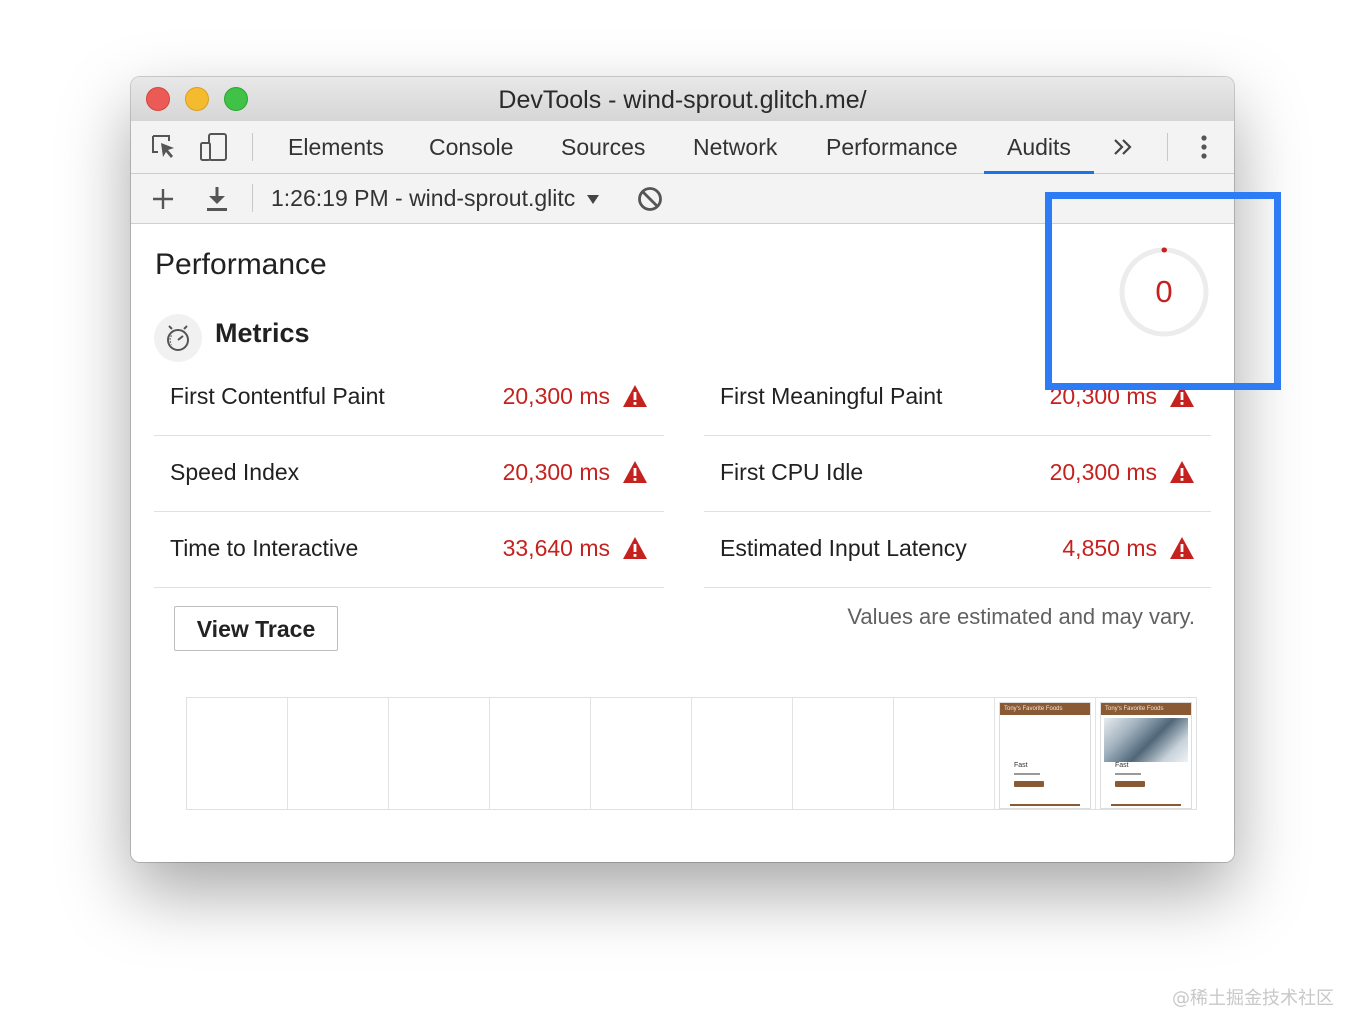 The image size is (1362, 1034). What do you see at coordinates (423, 198) in the screenshot?
I see `report-select-label: 1:26:19 PM - wind-sprout.glitc` at bounding box center [423, 198].